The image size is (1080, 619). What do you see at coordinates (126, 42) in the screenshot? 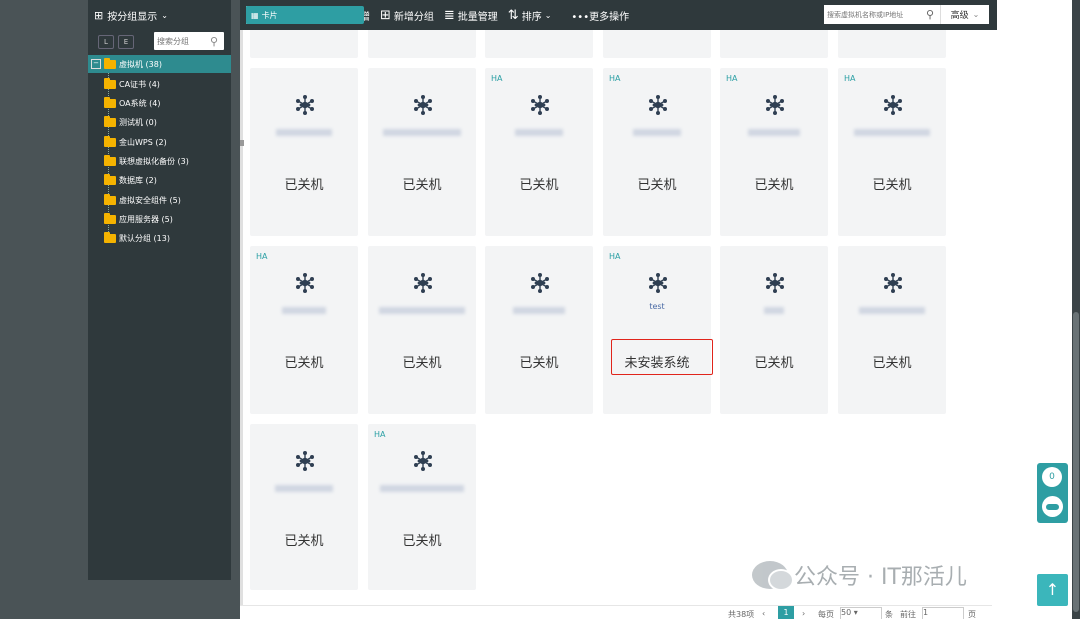
I see `collapse-all-button: E` at bounding box center [126, 42].